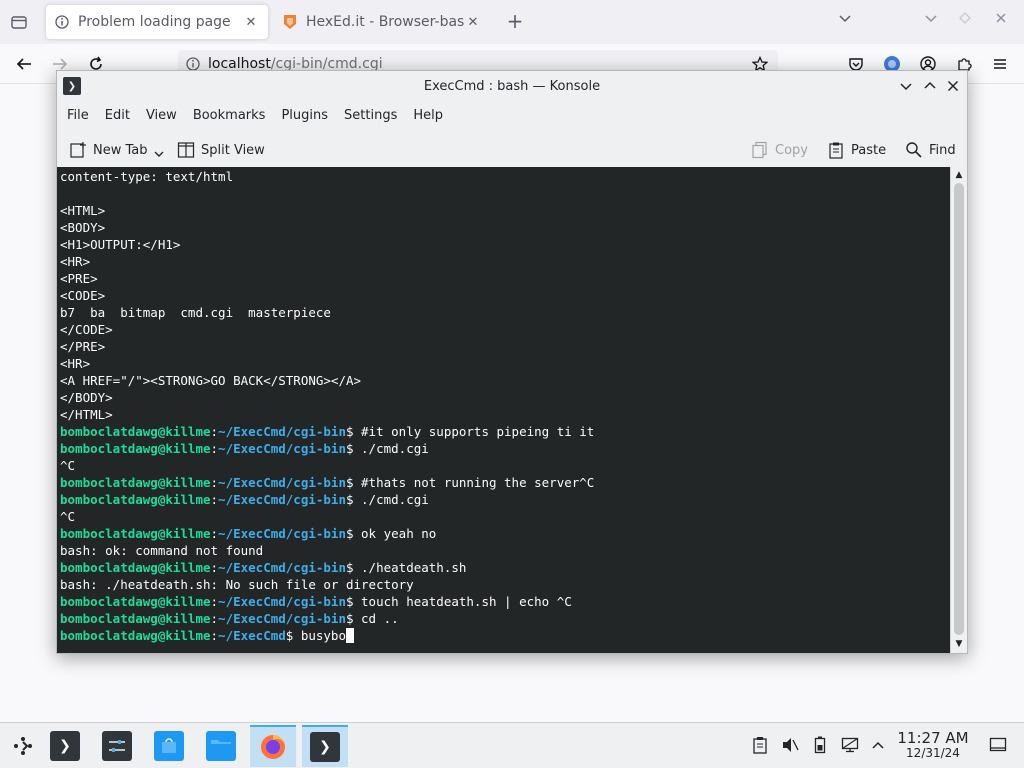 The height and width of the screenshot is (768, 1024). I want to click on maximize-icon, so click(965, 20).